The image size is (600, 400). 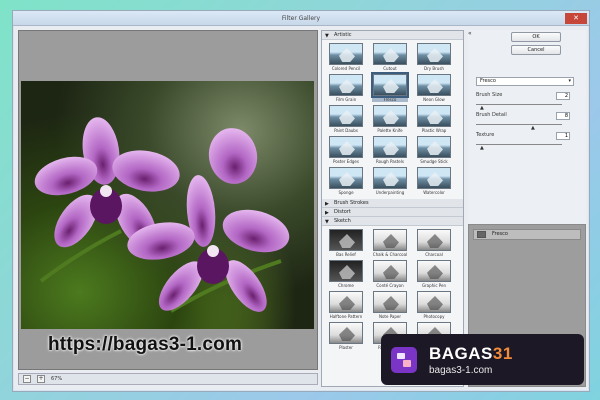 What do you see at coordinates (346, 99) in the screenshot?
I see `filter-label: Film Grain` at bounding box center [346, 99].